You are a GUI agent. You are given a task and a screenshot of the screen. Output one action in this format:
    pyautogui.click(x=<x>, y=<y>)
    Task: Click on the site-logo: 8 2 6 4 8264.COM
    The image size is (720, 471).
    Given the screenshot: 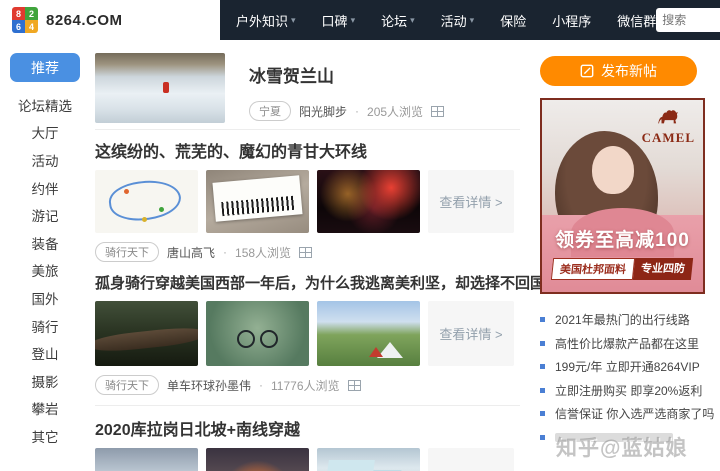 What is the action you would take?
    pyautogui.click(x=110, y=20)
    